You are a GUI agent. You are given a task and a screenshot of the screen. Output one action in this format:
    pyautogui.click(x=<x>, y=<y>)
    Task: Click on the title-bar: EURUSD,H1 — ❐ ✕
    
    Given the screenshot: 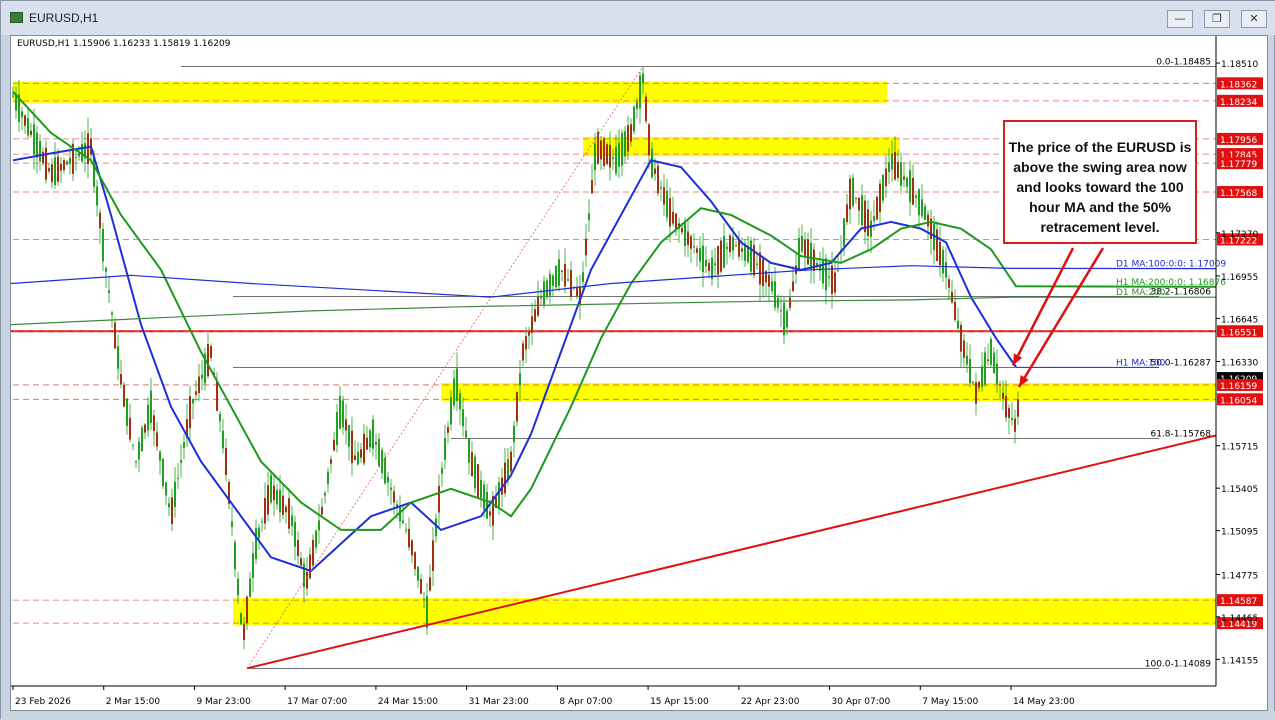 What is the action you would take?
    pyautogui.click(x=638, y=18)
    